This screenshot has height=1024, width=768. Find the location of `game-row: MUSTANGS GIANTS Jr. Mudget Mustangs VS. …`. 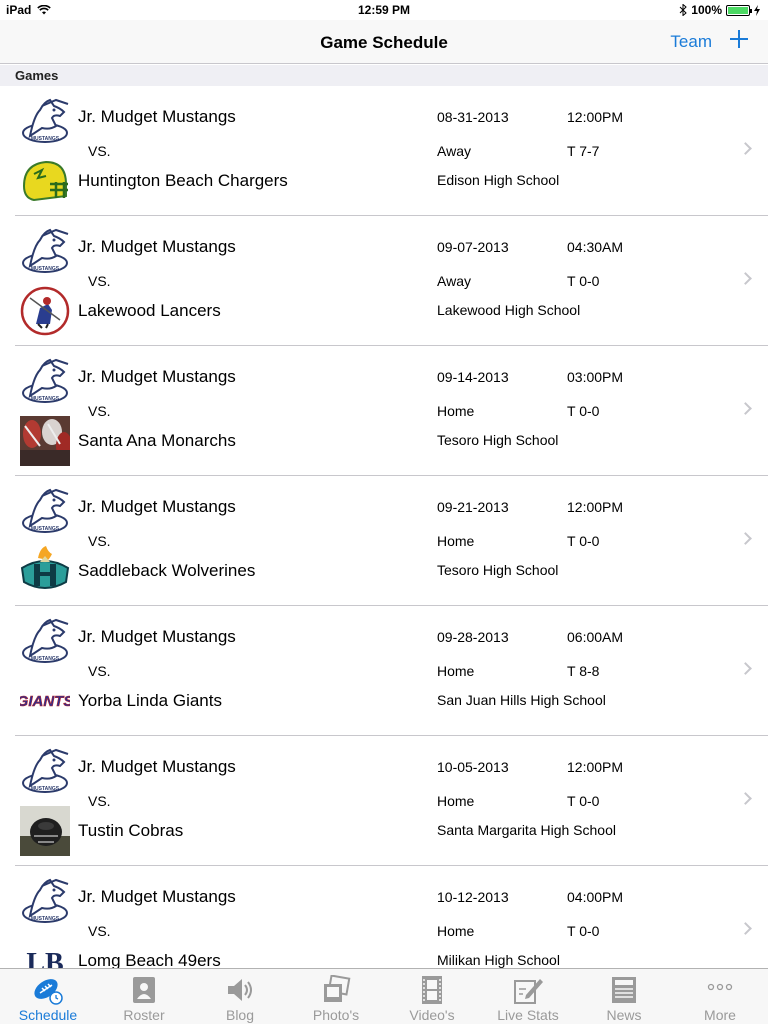

game-row: MUSTANGS GIANTS Jr. Mudget Mustangs VS. … is located at coordinates (391, 671).